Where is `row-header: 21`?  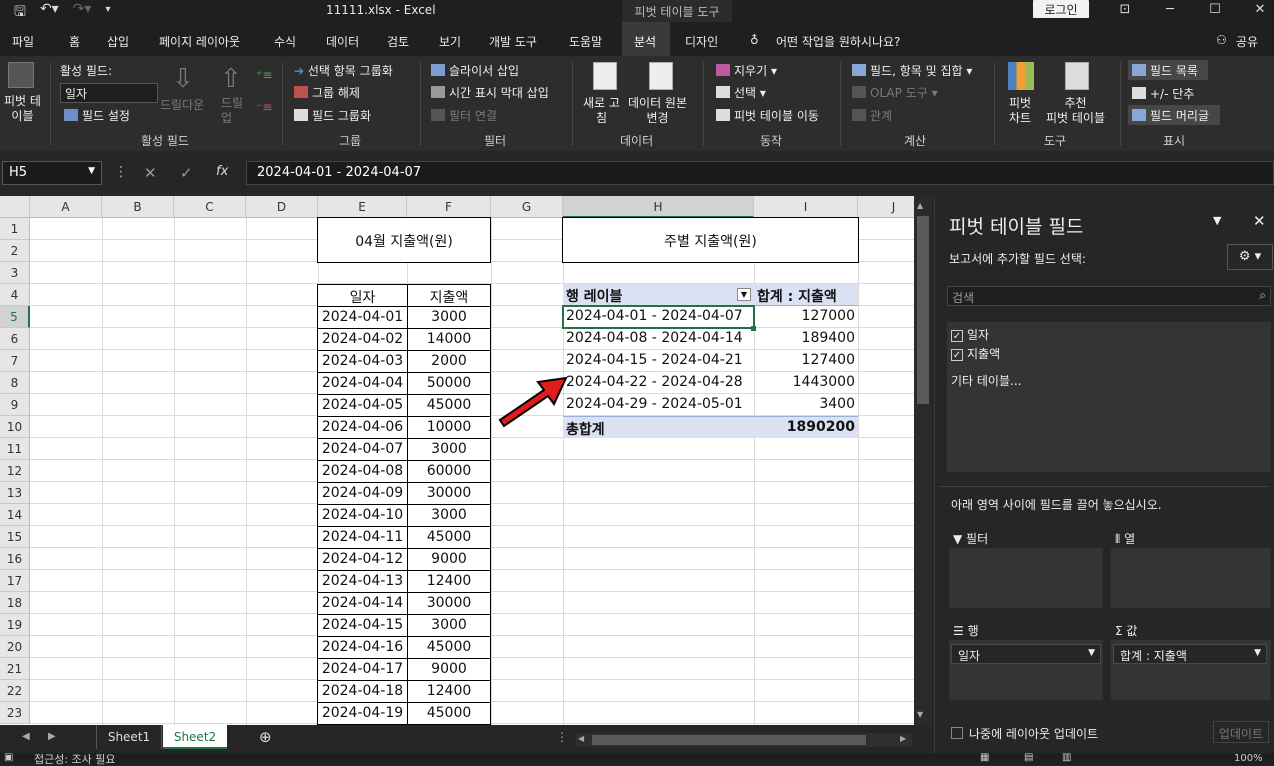 row-header: 21 is located at coordinates (15, 669).